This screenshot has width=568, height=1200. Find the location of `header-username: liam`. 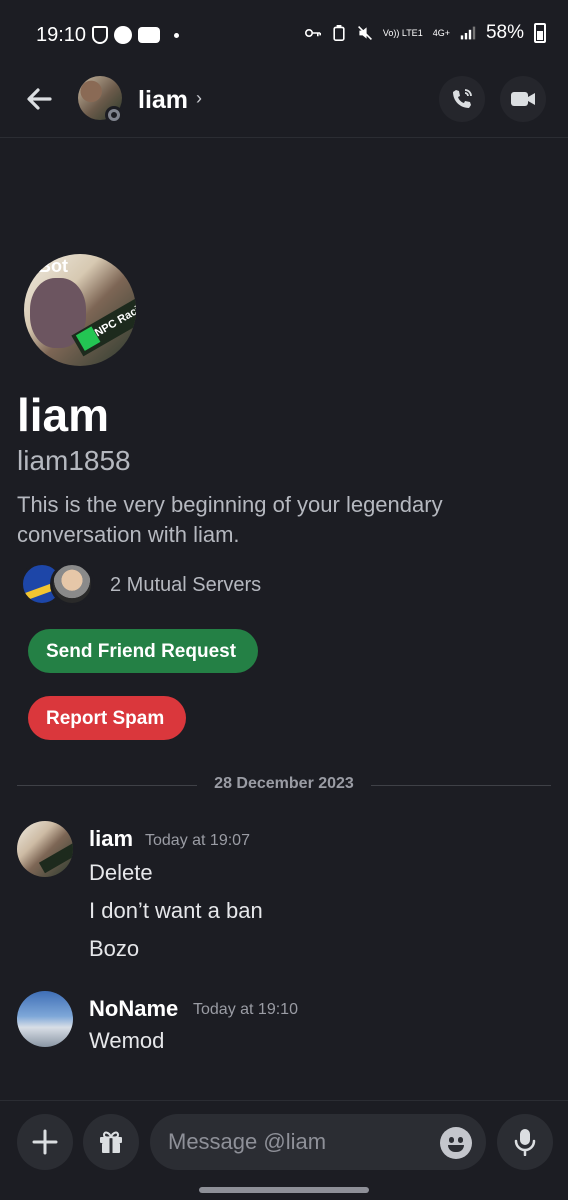

header-username: liam is located at coordinates (163, 100).